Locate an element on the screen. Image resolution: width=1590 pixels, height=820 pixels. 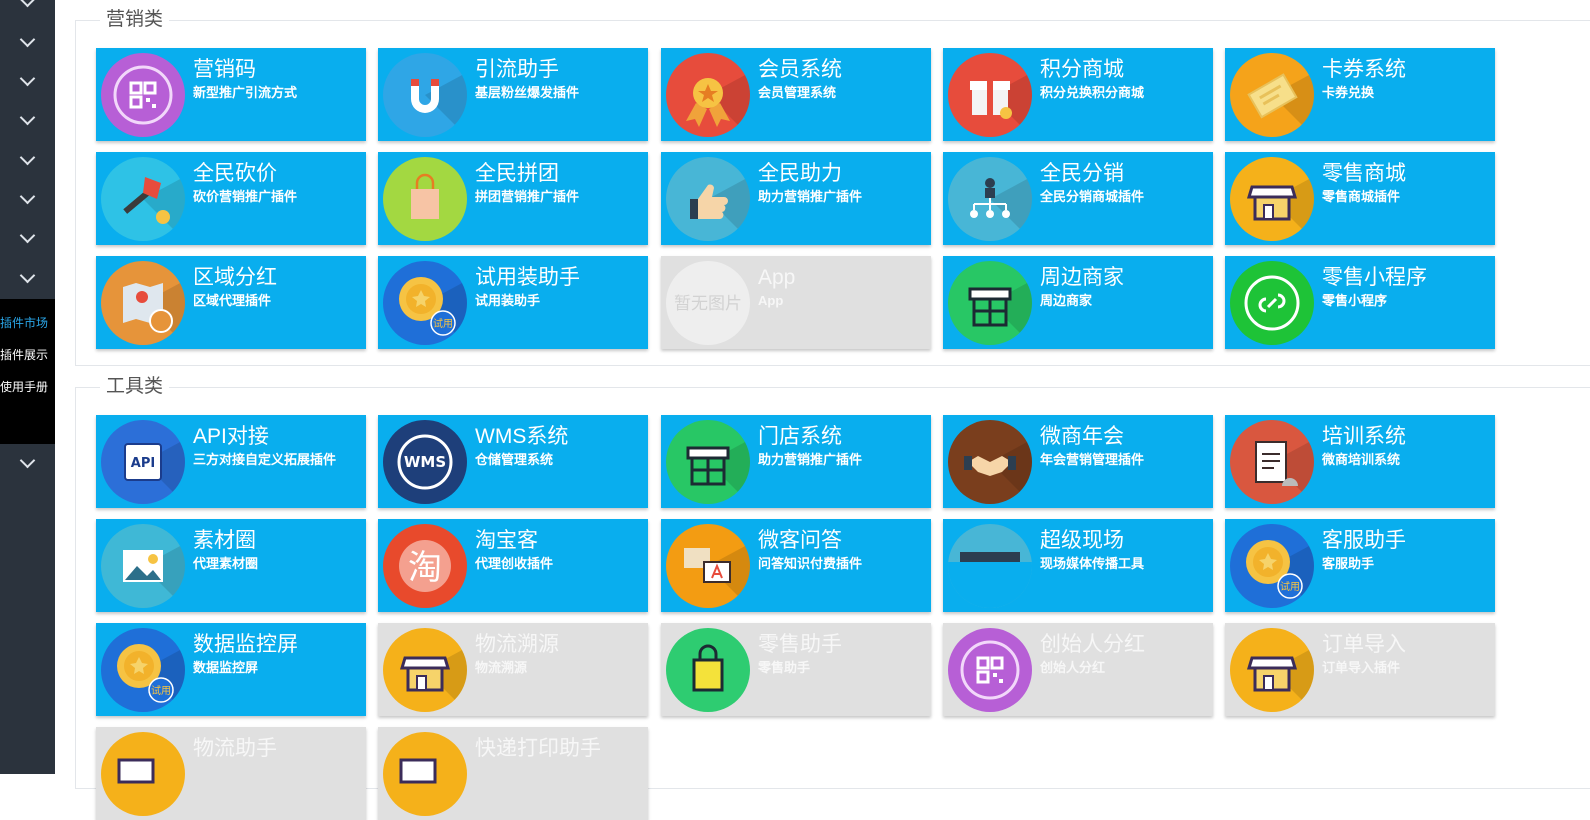
plugin-name: 零售商城 is located at coordinates (1364, 173).